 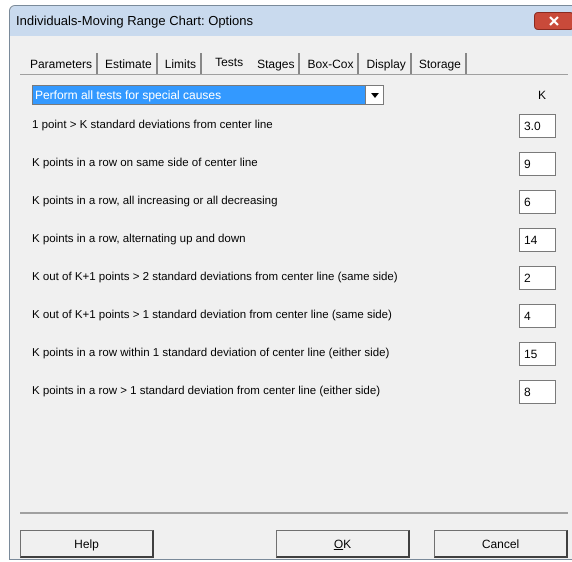 I want to click on window-title: Individuals-Moving Range Chart: Options, so click(x=135, y=21).